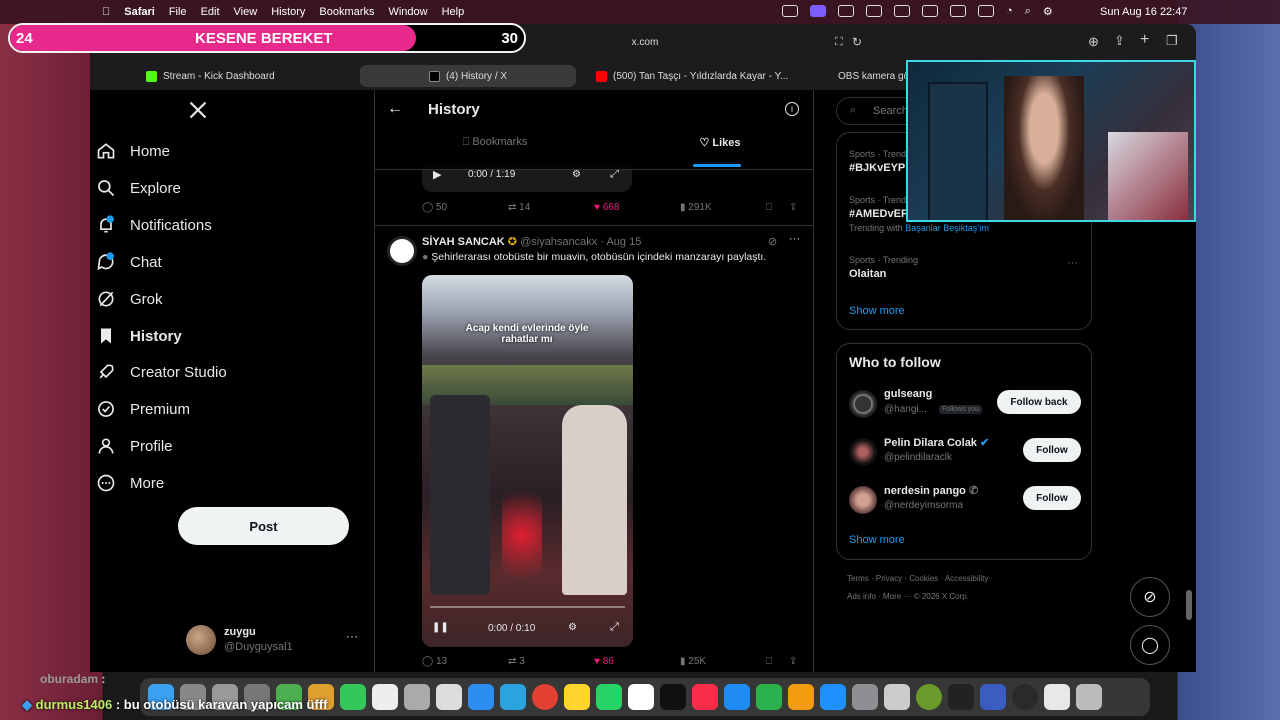 The width and height of the screenshot is (1280, 720). What do you see at coordinates (1057, 697) in the screenshot?
I see `document-icon` at bounding box center [1057, 697].